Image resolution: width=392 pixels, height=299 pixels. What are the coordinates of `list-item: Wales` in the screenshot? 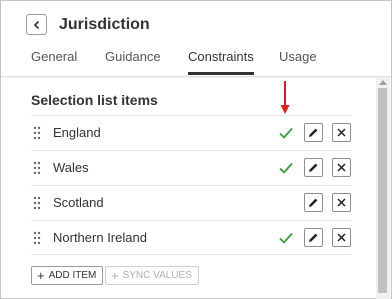 It's located at (191, 167).